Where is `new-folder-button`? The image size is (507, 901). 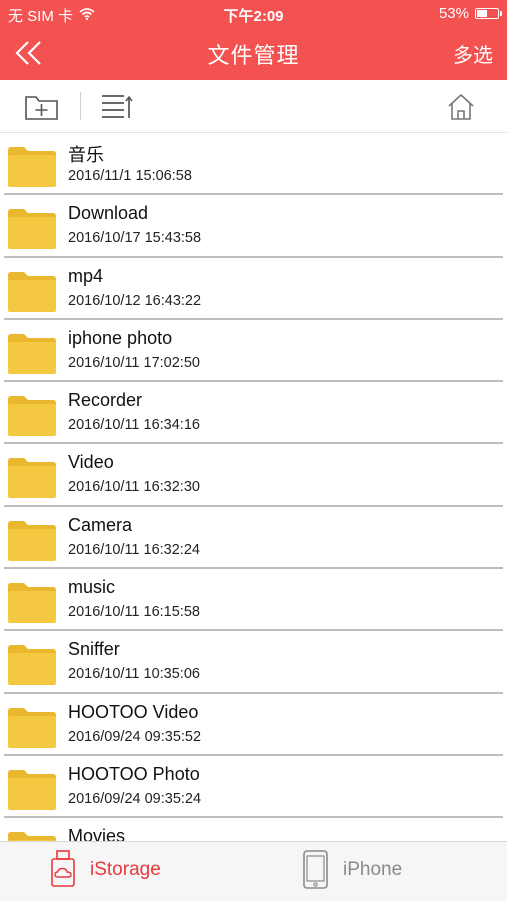 new-folder-button is located at coordinates (42, 109).